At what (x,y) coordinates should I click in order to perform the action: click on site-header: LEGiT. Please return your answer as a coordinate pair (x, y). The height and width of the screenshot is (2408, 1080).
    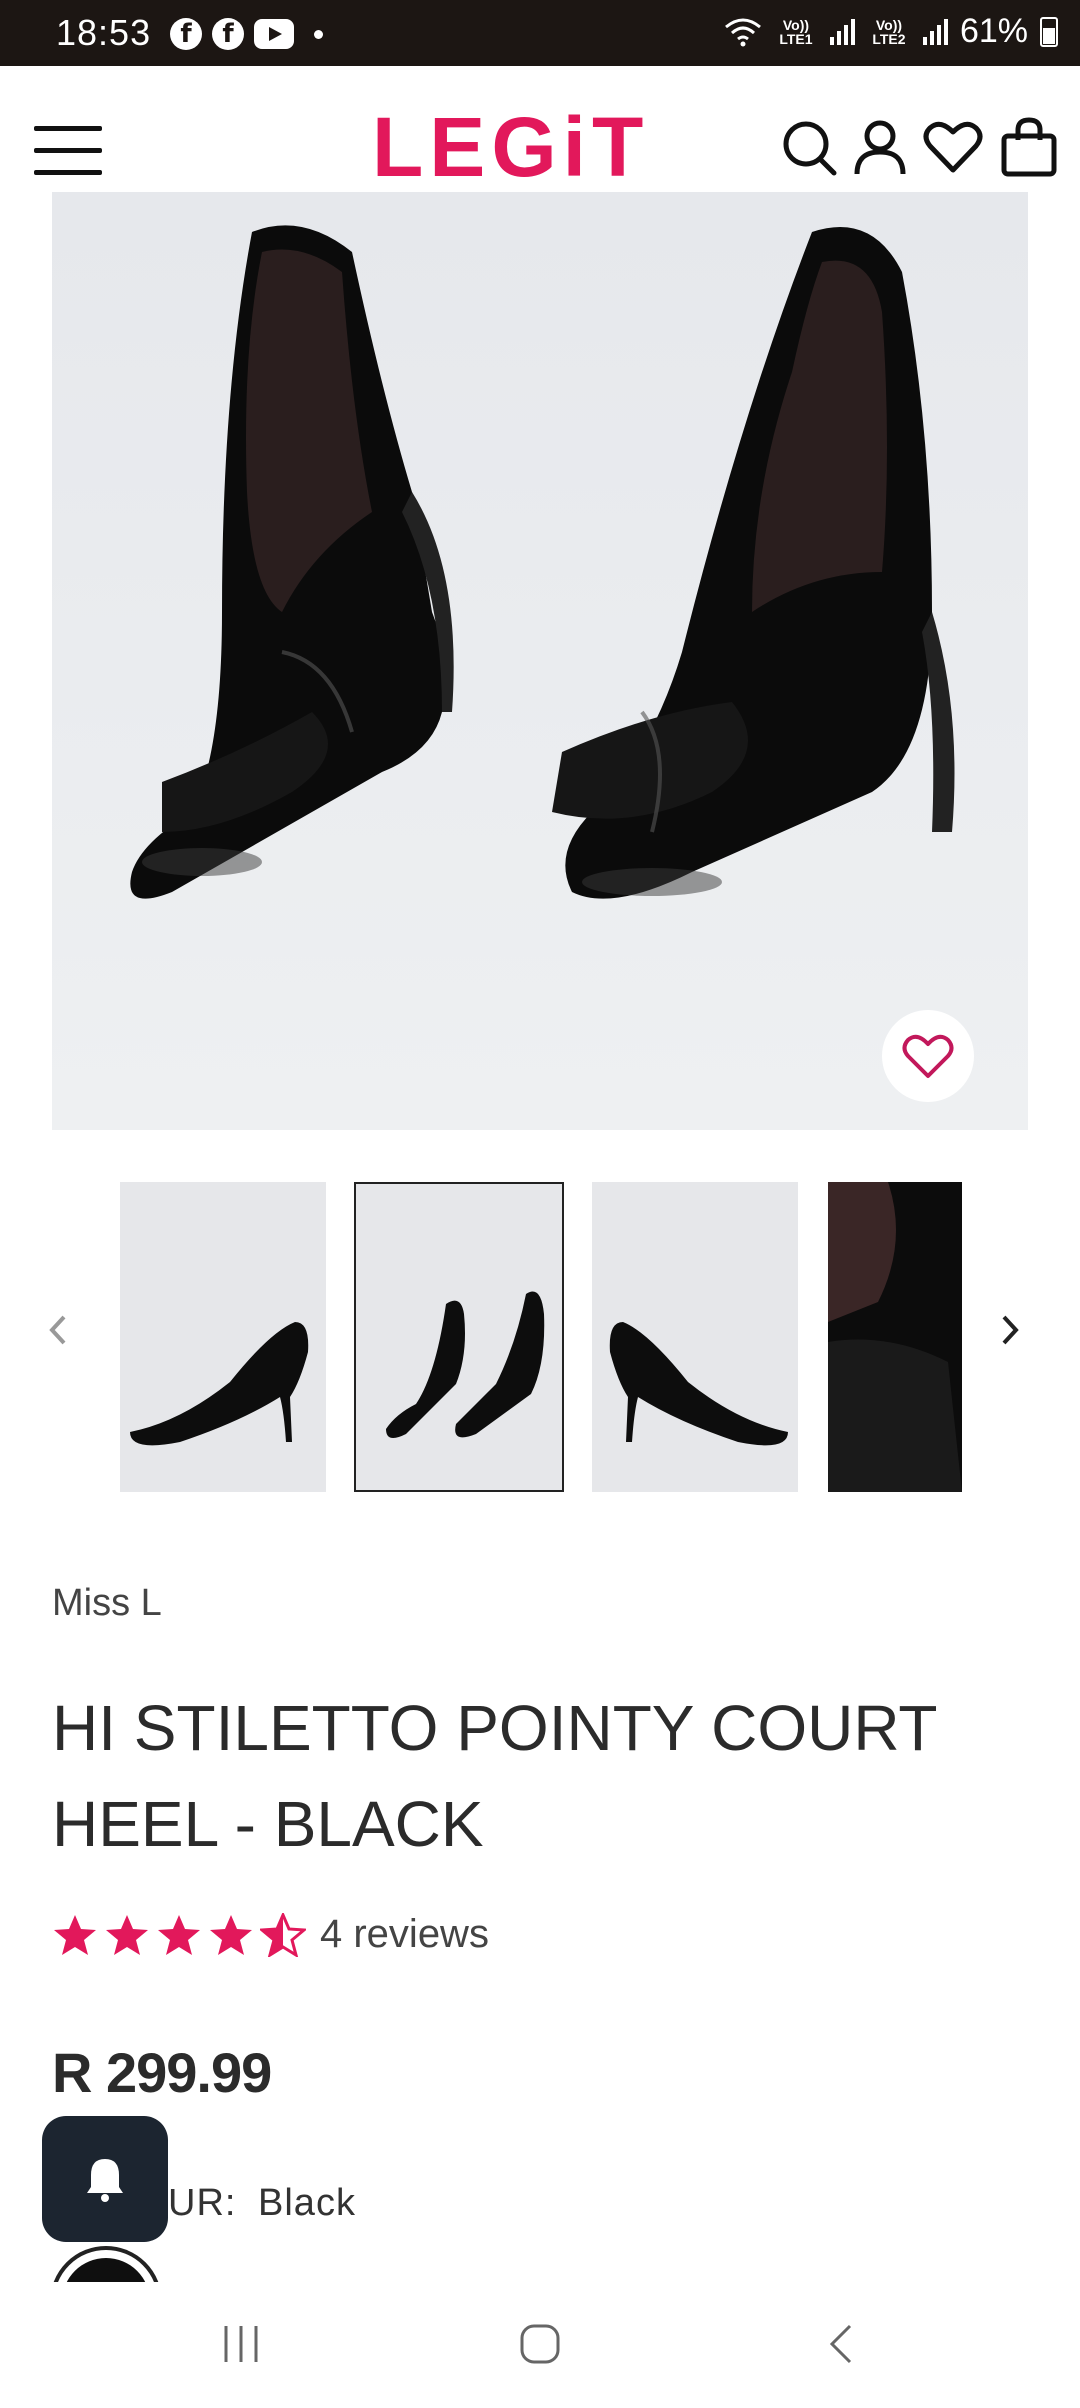
    Looking at the image, I should click on (540, 129).